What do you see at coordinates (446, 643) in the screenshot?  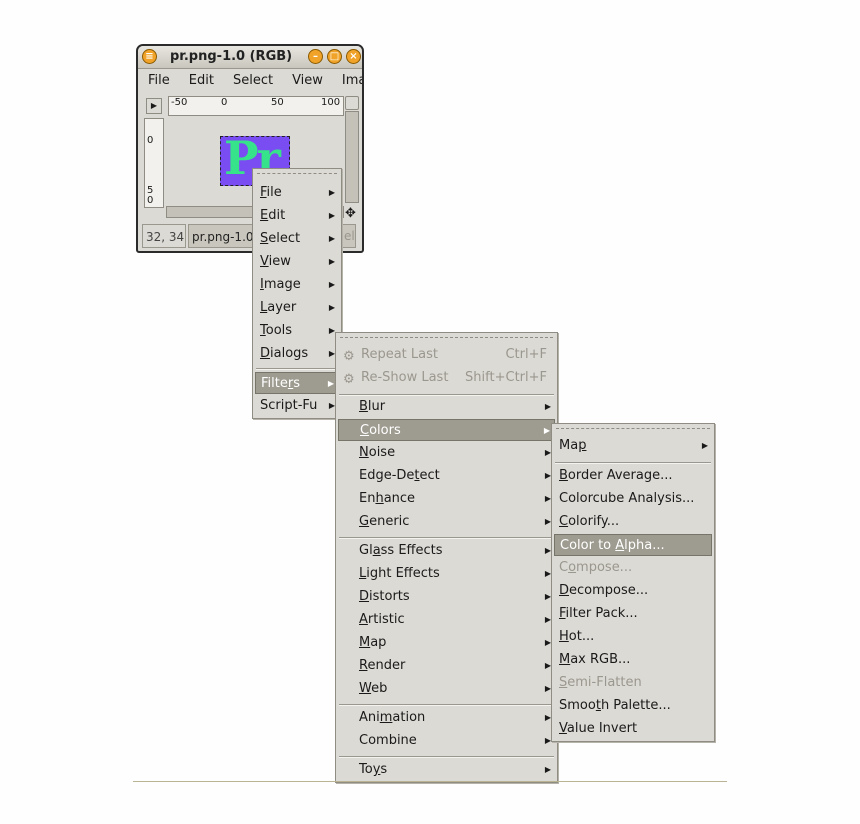 I see `menu-item-map: Map ▶` at bounding box center [446, 643].